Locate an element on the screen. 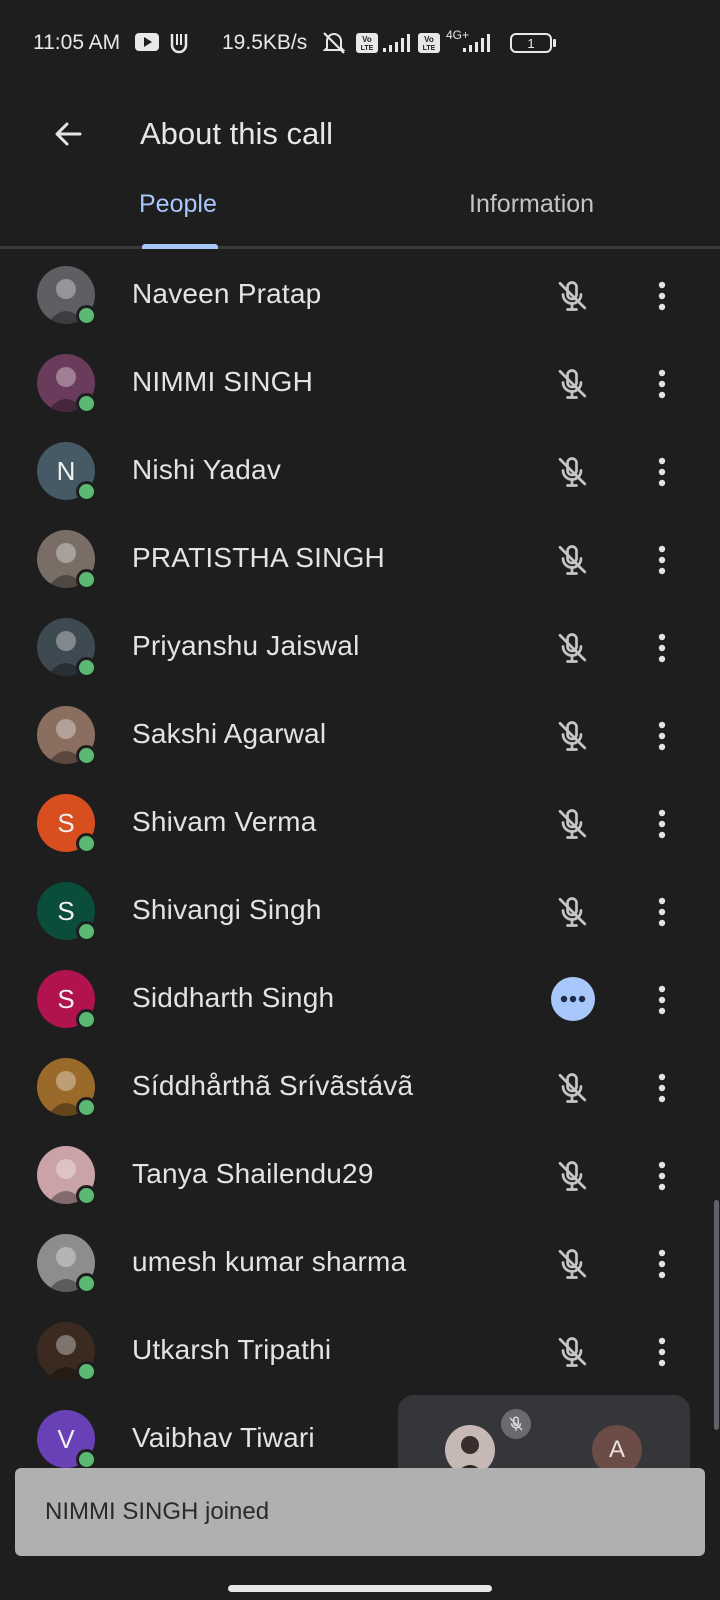 Image resolution: width=720 pixels, height=1600 pixels. participant-row: Tanya Shailendu29 is located at coordinates (360, 1176).